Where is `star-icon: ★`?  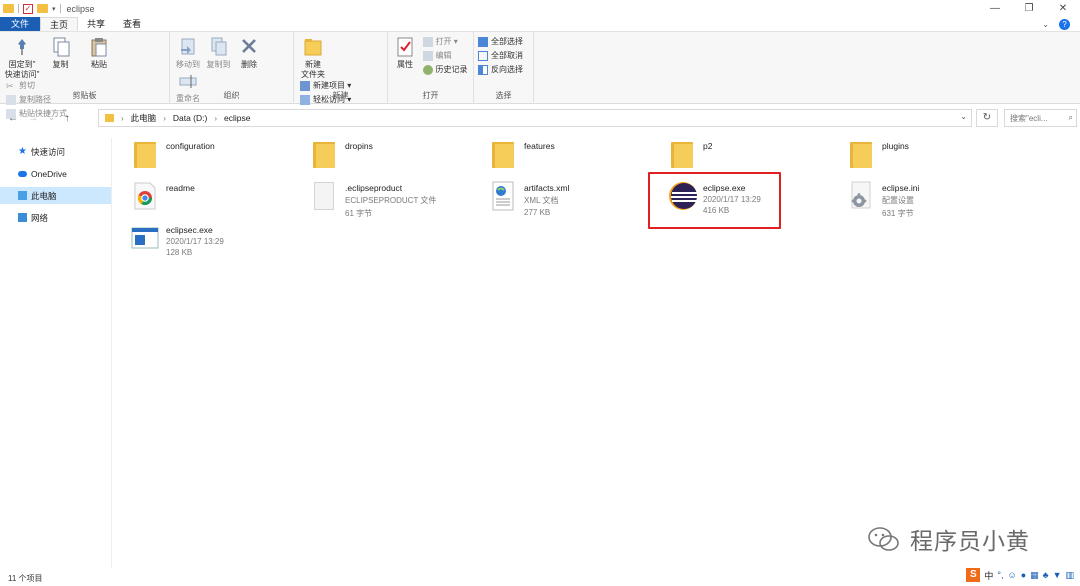 star-icon: ★ is located at coordinates (22, 151).